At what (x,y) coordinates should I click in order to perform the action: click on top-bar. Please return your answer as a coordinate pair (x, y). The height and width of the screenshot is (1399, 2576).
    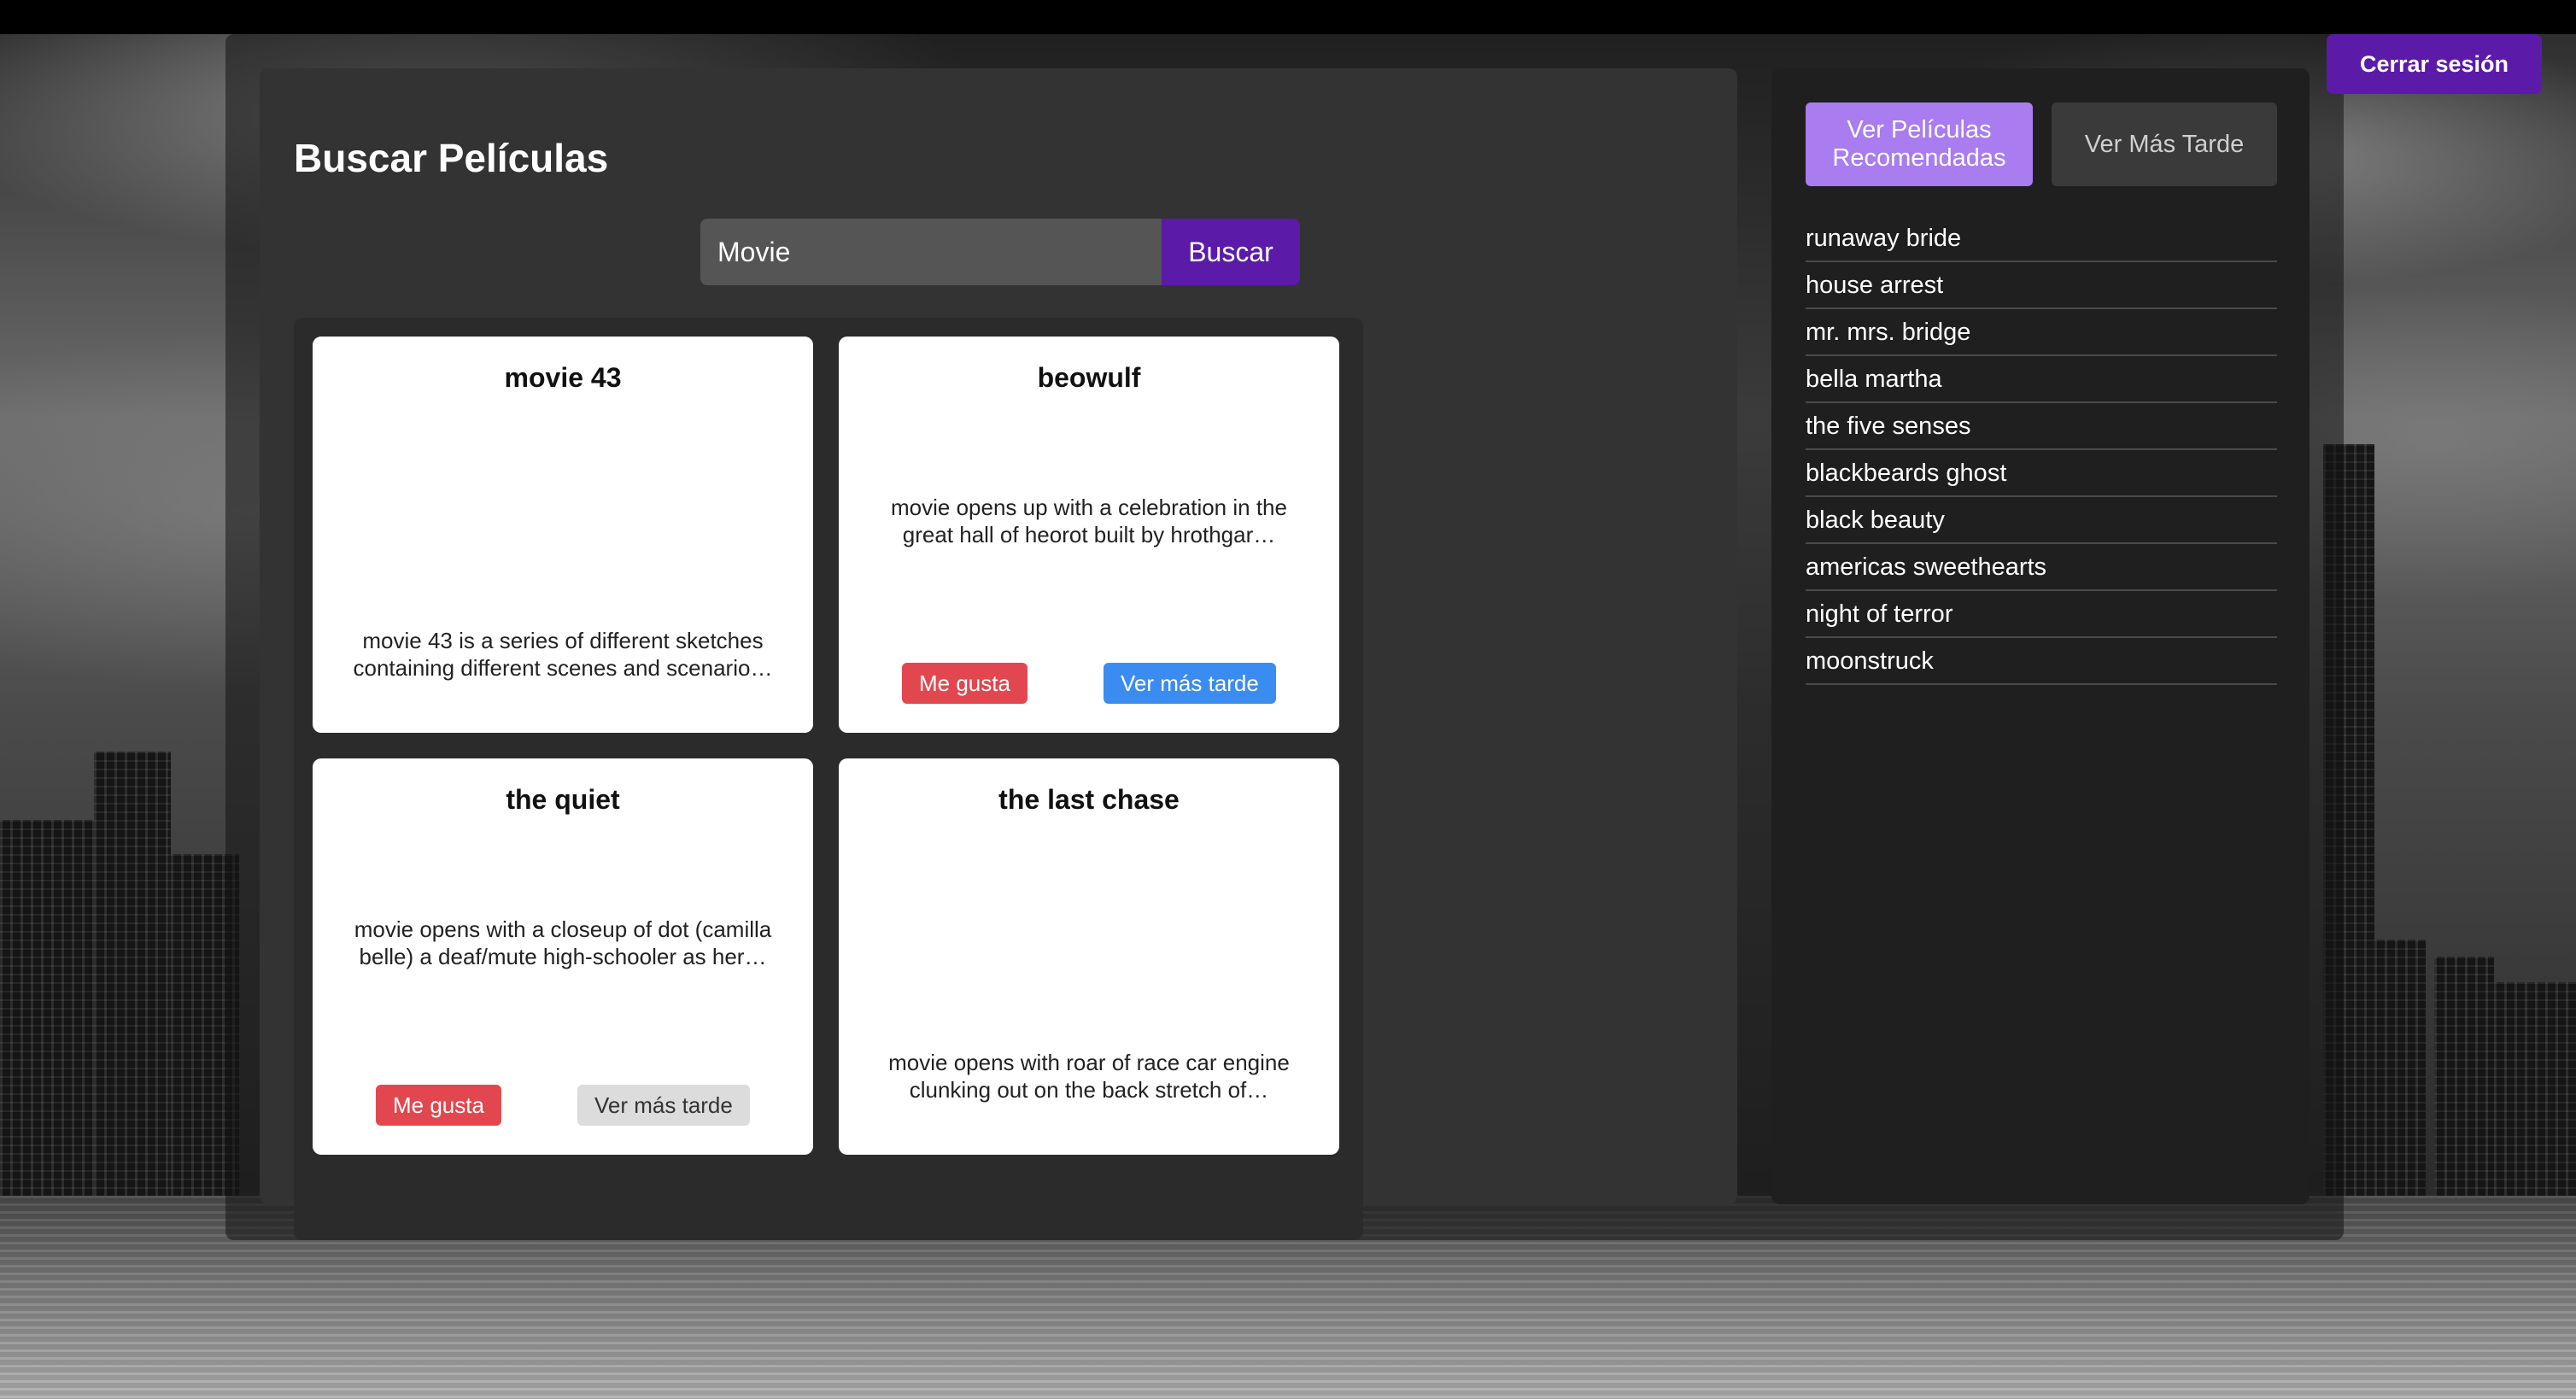
    Looking at the image, I should click on (1288, 17).